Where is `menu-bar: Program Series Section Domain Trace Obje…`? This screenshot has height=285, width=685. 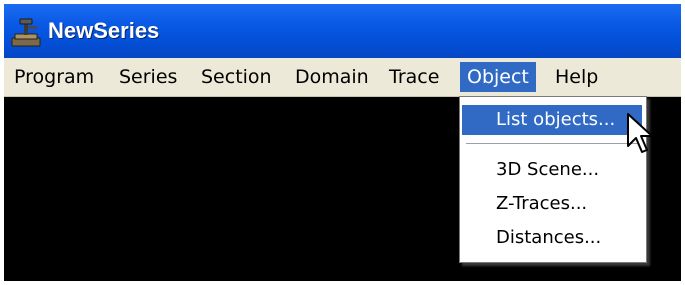
menu-bar: Program Series Section Domain Trace Obje… is located at coordinates (342, 77).